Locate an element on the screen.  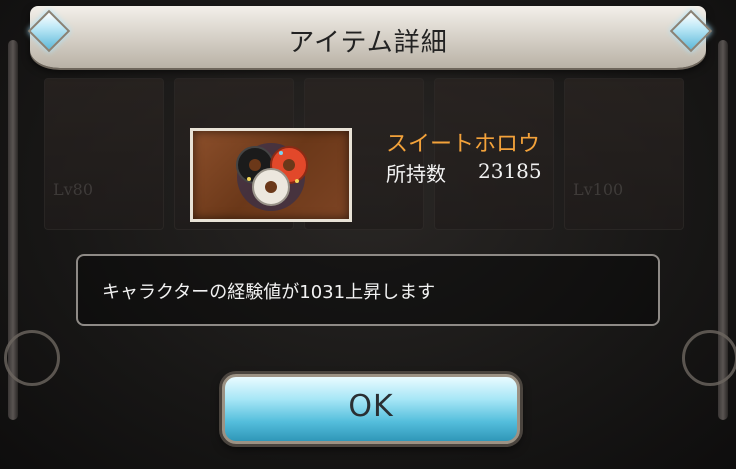
title-banner: アイテム詳細 is located at coordinates (368, 37).